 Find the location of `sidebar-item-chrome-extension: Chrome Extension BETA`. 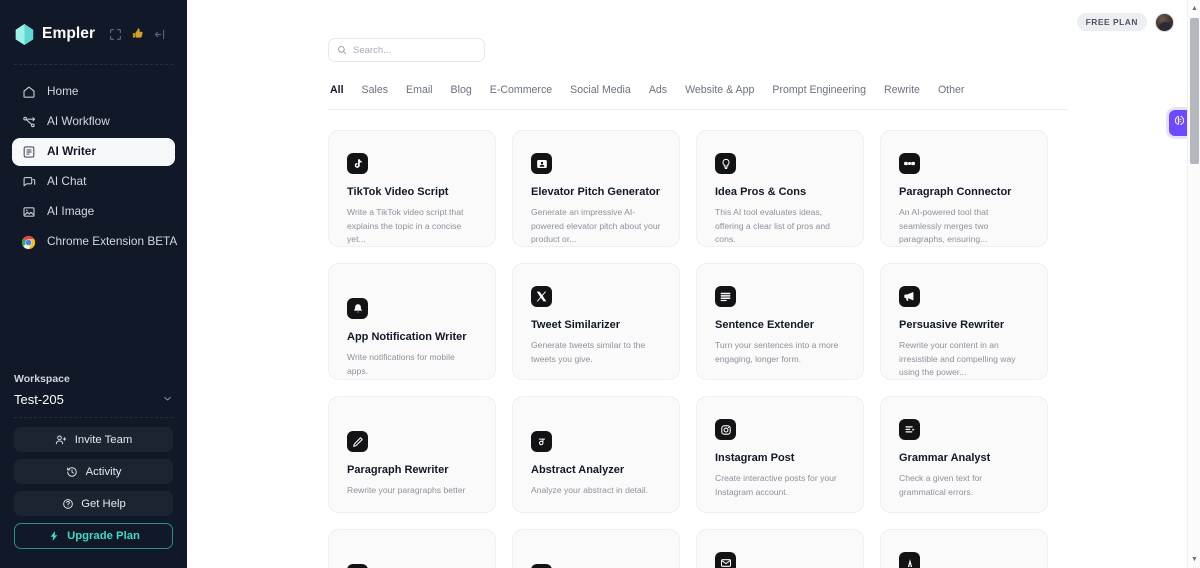

sidebar-item-chrome-extension: Chrome Extension BETA is located at coordinates (95, 242).